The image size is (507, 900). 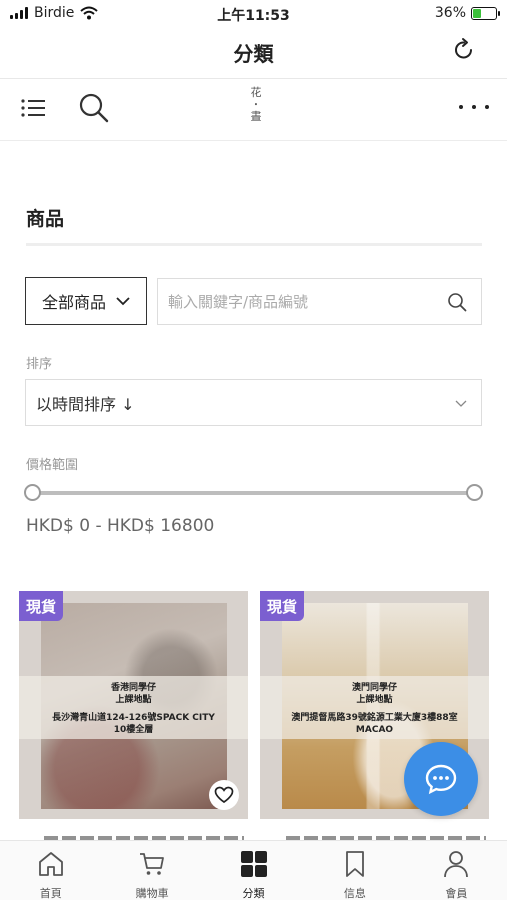 I want to click on status-bar: Birdie 上午11:53 36%, so click(x=253, y=14).